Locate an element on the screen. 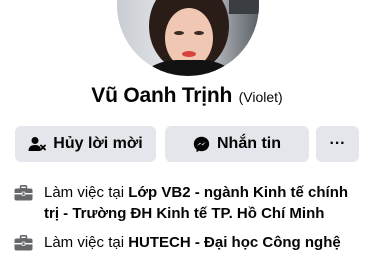  more-options-button: ··· is located at coordinates (337, 144).